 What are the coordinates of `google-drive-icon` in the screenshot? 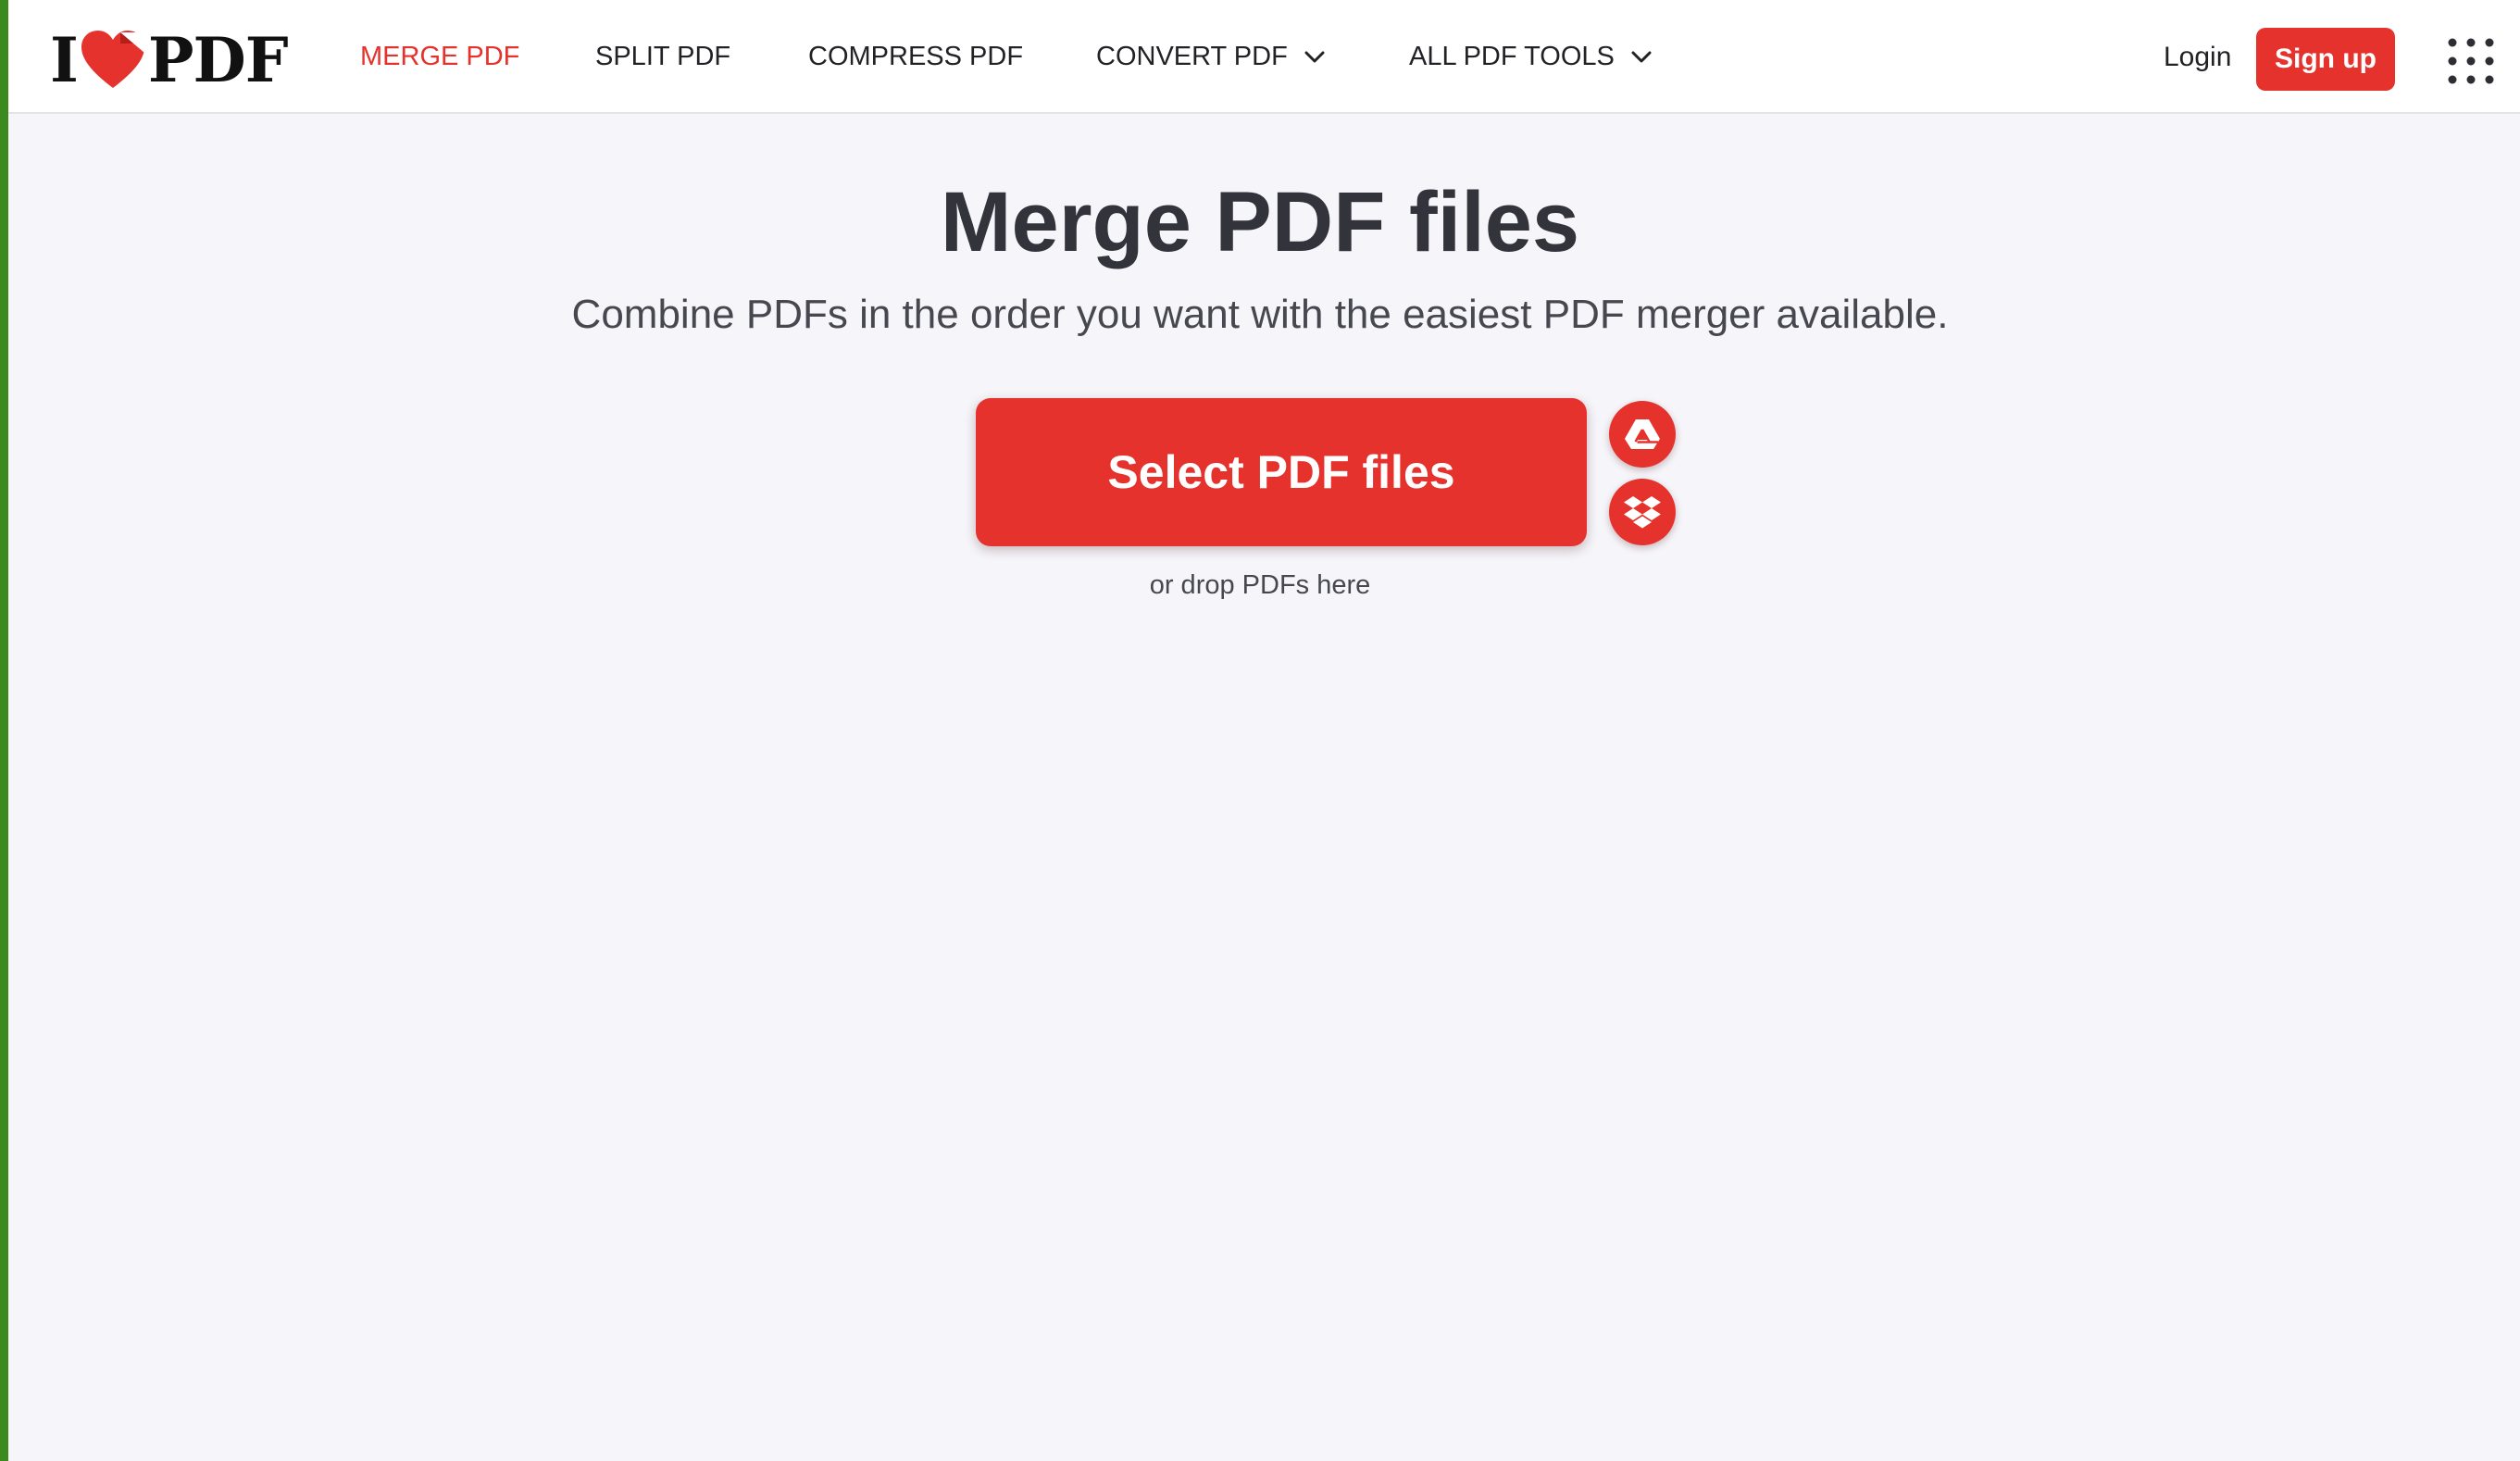 It's located at (1642, 434).